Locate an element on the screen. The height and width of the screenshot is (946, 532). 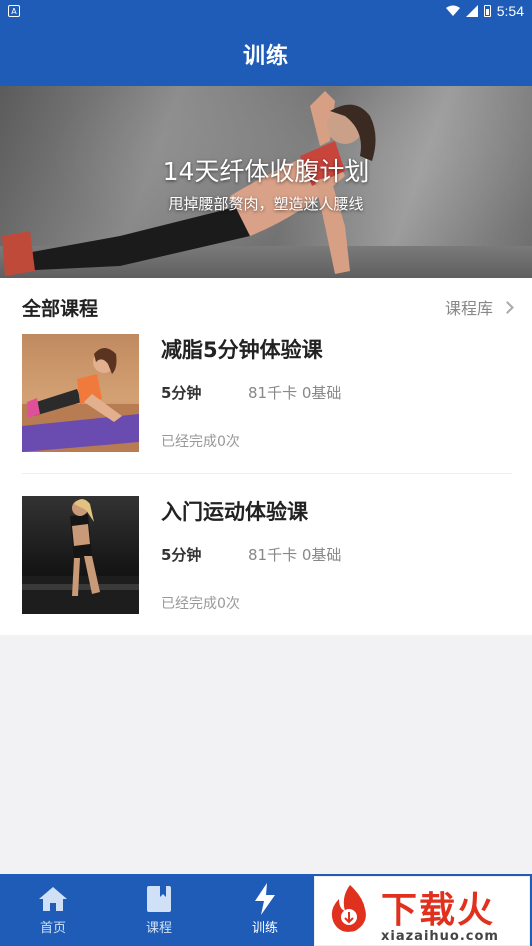
course-card: 入门运动体验课 5分钟 81千卡 0基础 已经完成0次 is located at coordinates (267, 556).